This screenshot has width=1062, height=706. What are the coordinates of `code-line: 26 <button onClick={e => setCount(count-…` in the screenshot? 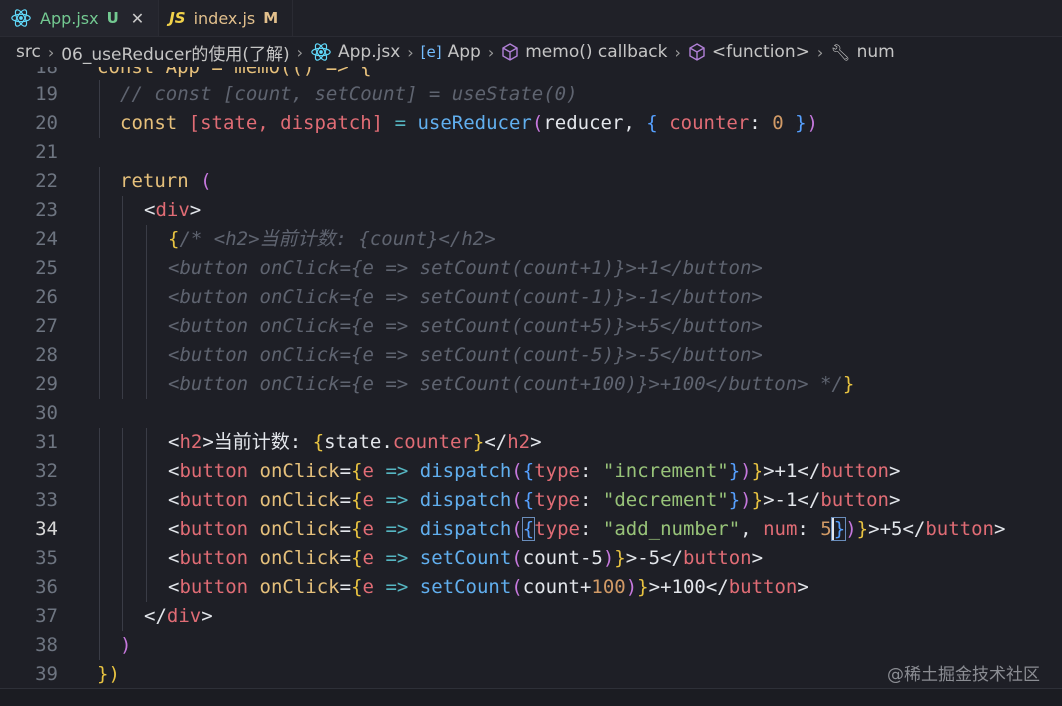 It's located at (531, 297).